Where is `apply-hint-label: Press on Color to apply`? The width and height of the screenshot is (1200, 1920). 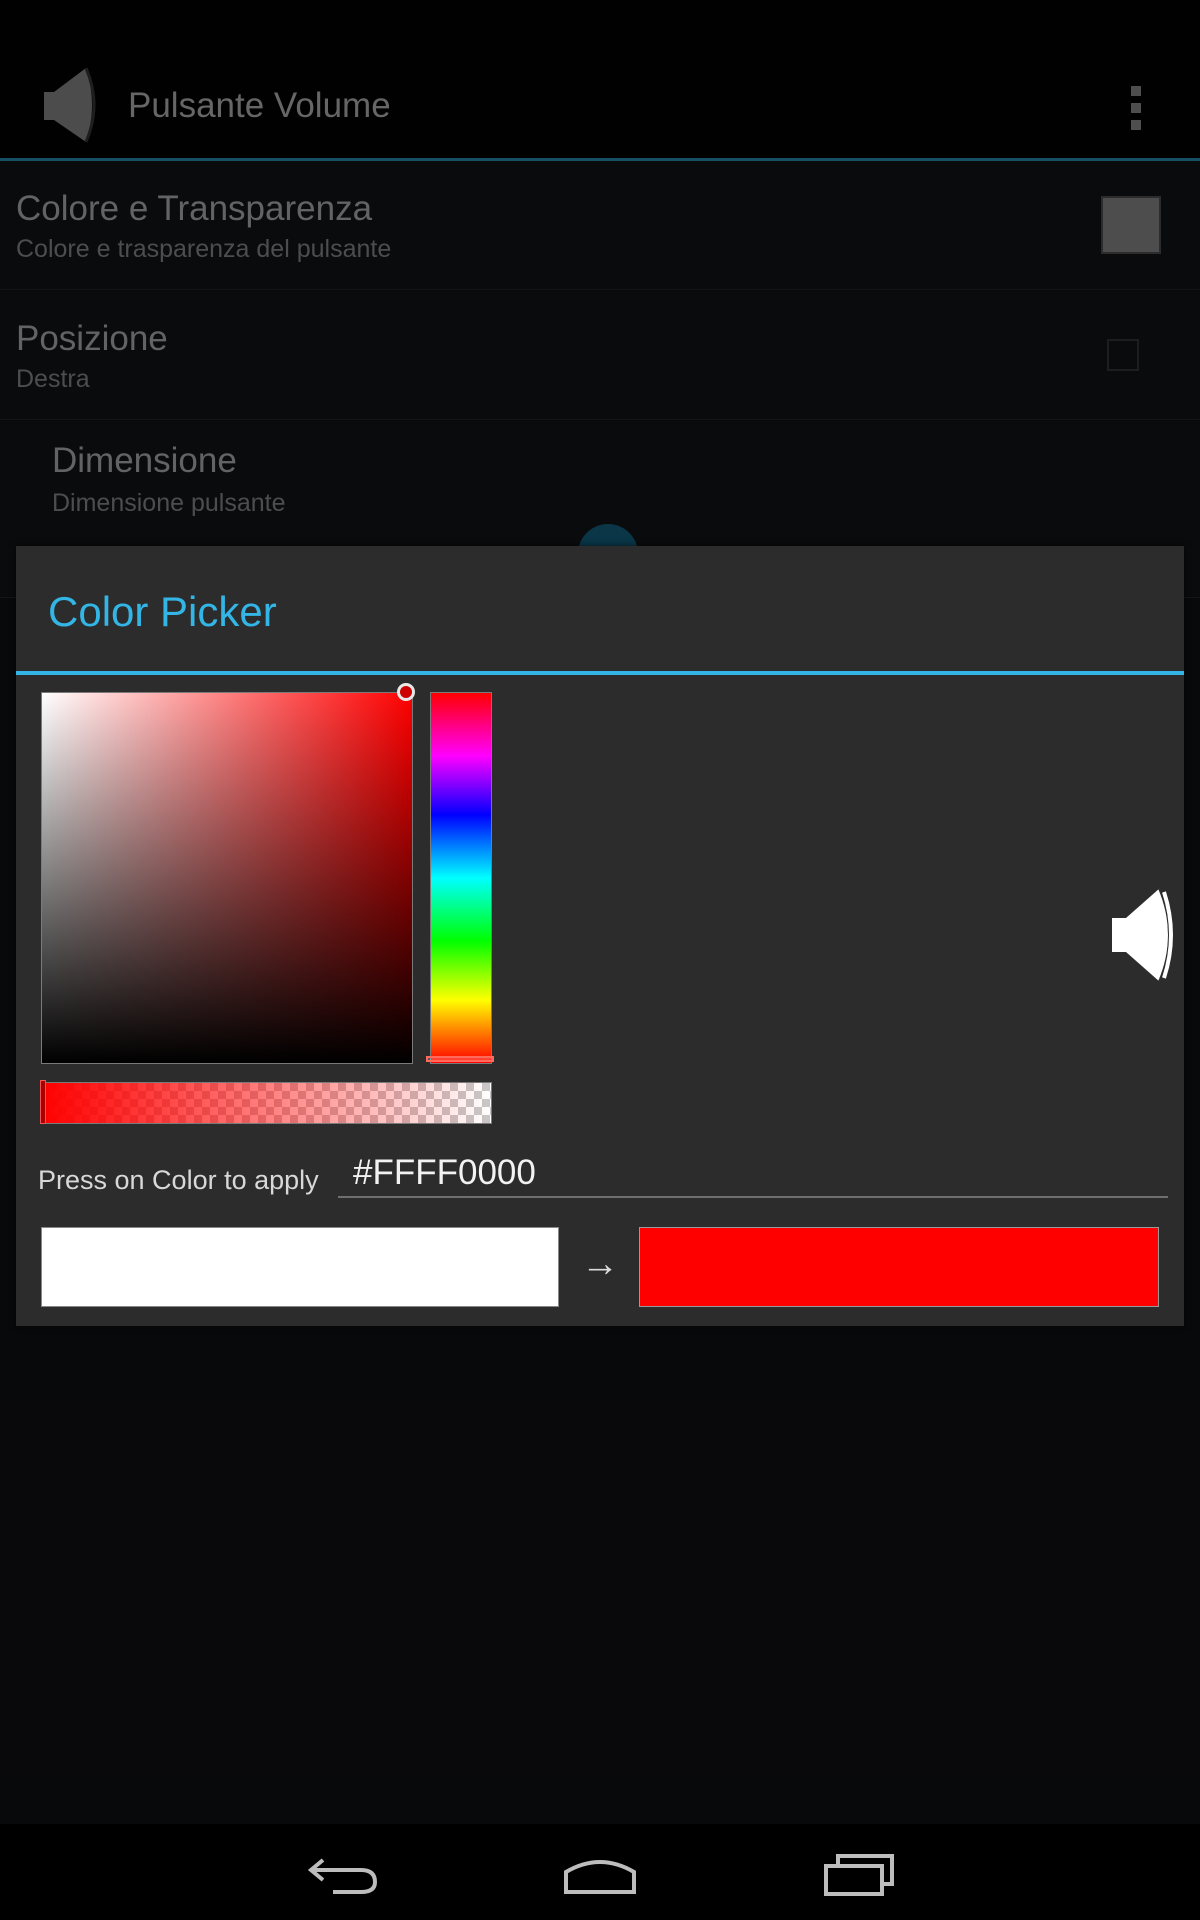 apply-hint-label: Press on Color to apply is located at coordinates (178, 1180).